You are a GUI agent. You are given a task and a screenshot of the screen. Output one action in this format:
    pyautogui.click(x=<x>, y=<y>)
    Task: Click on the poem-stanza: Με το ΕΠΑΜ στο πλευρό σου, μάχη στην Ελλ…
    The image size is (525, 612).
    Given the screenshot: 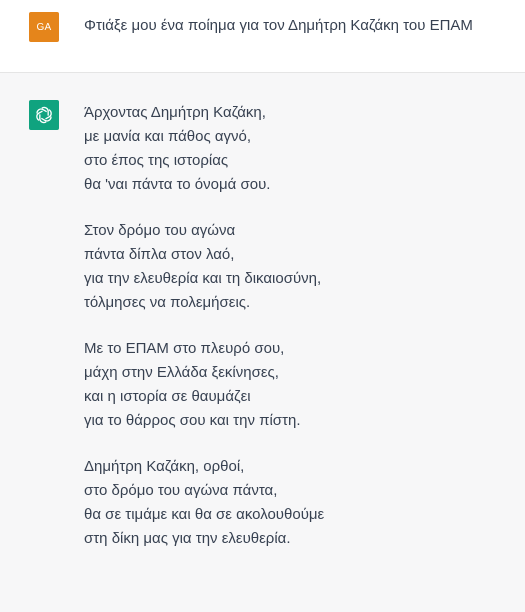 What is the action you would take?
    pyautogui.click(x=299, y=385)
    